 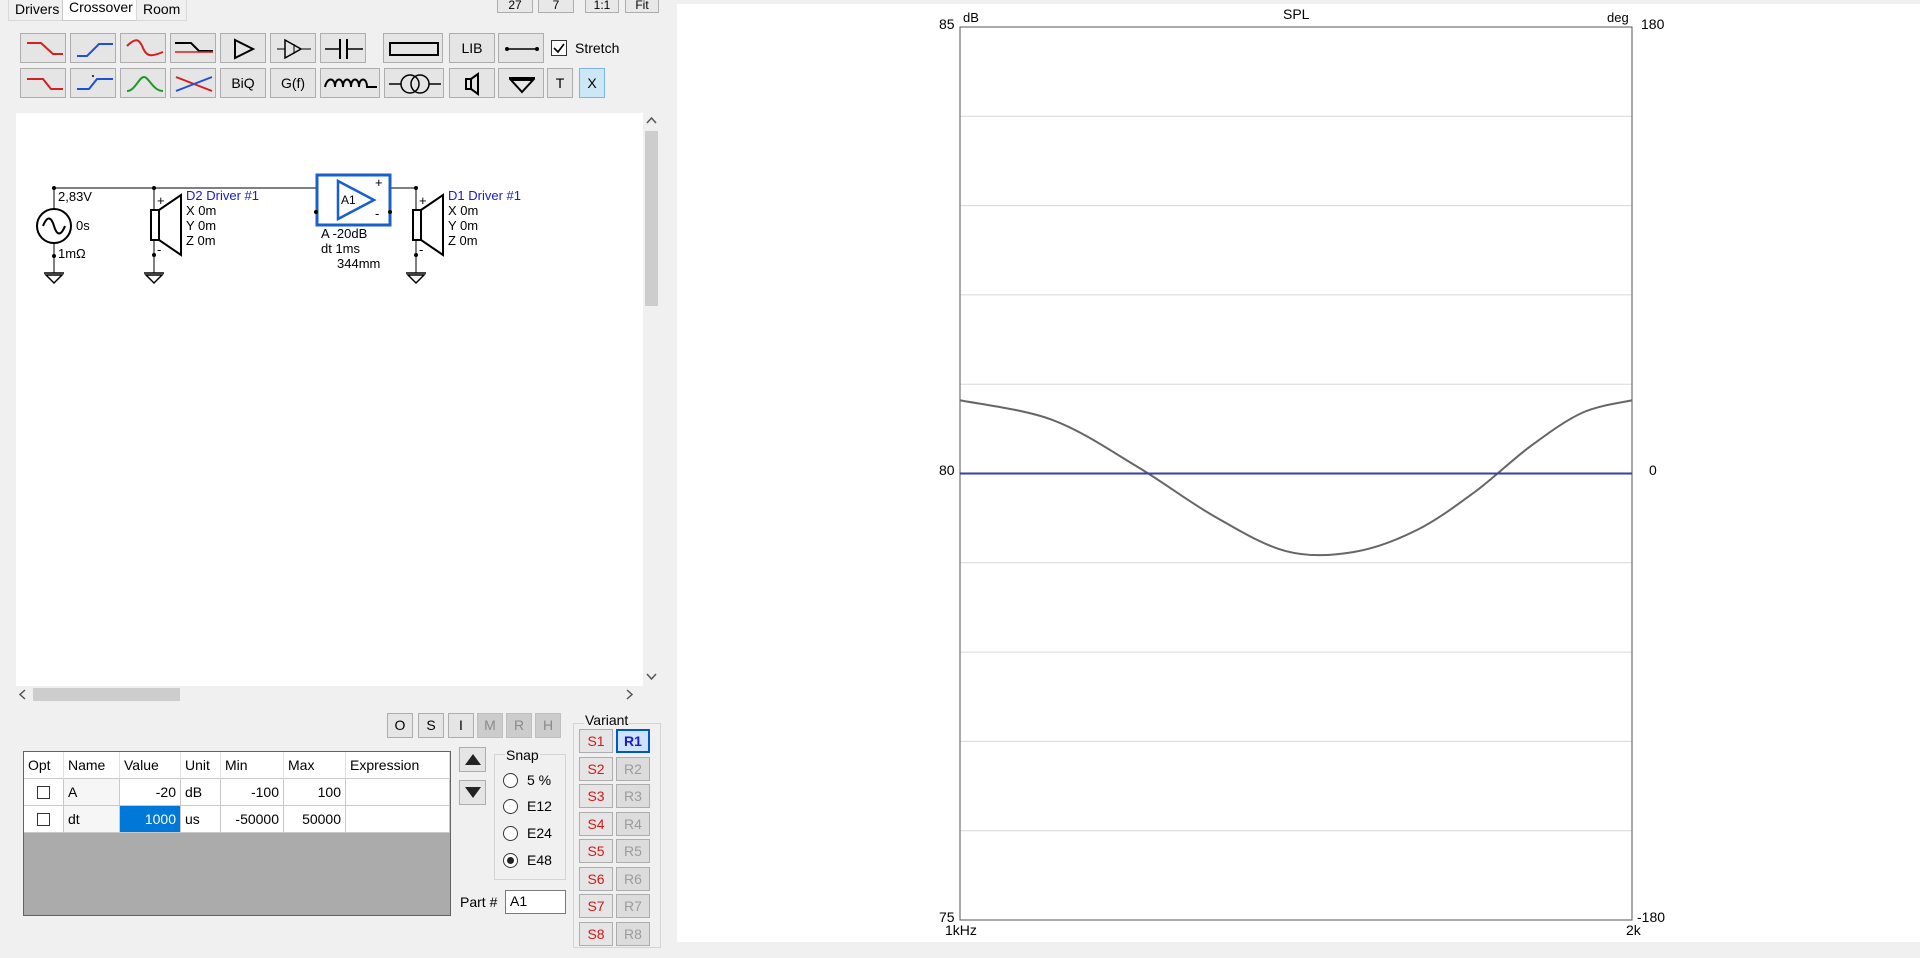 What do you see at coordinates (596, 851) in the screenshot?
I see `variant-s5-button: S5` at bounding box center [596, 851].